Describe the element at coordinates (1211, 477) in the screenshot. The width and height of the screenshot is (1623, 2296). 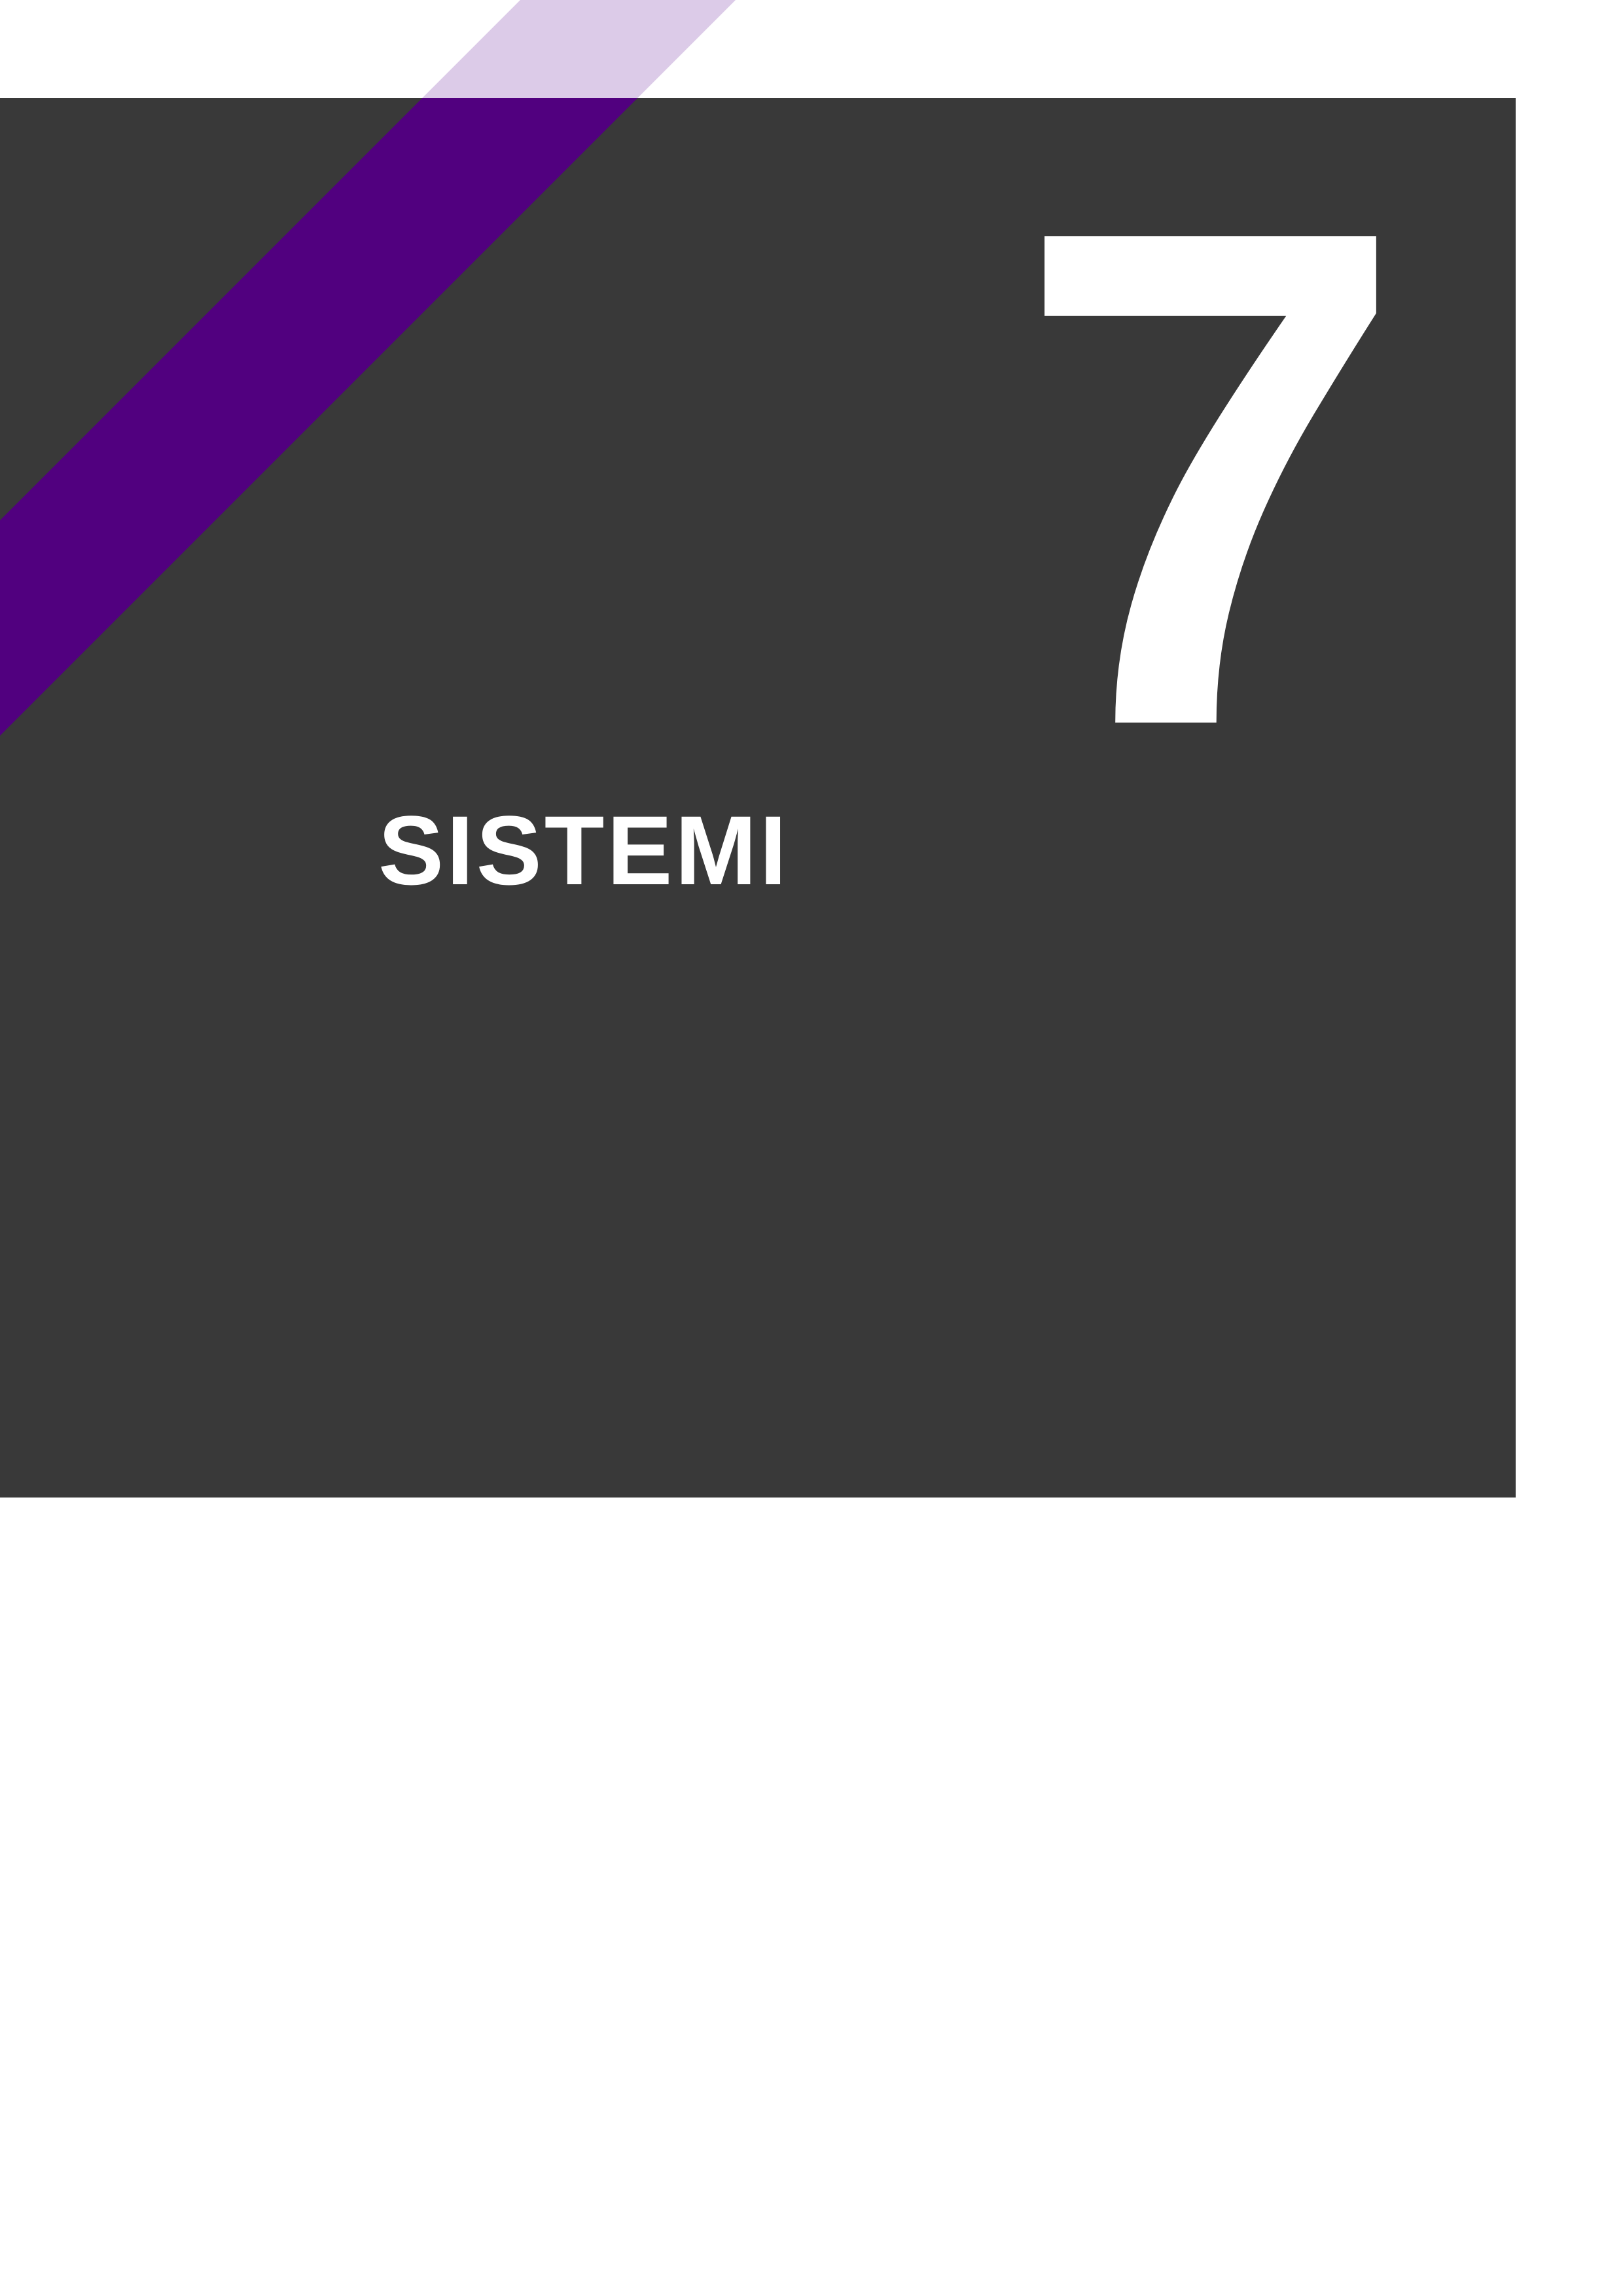
I see `chapter-number: 7` at that location.